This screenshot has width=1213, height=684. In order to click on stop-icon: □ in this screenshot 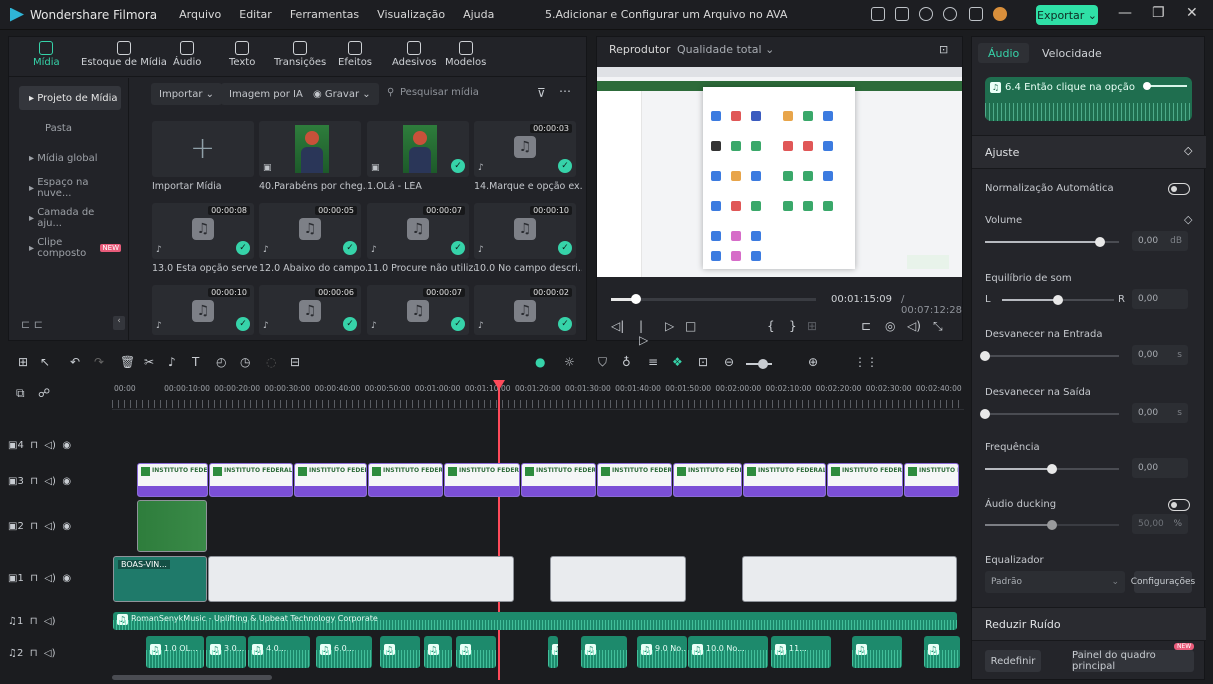, I will do `click(690, 326)`.